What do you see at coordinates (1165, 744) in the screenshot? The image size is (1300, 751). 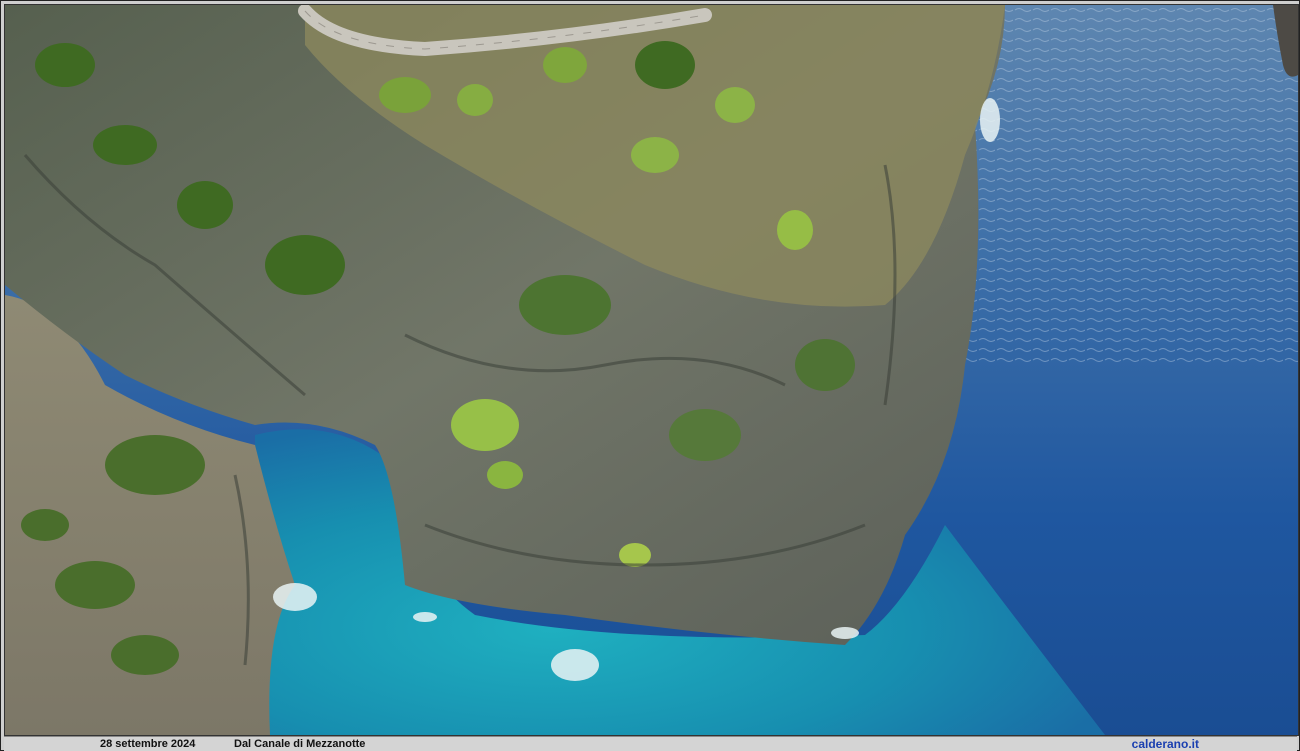 I see `caption-site-link: calderano.it` at bounding box center [1165, 744].